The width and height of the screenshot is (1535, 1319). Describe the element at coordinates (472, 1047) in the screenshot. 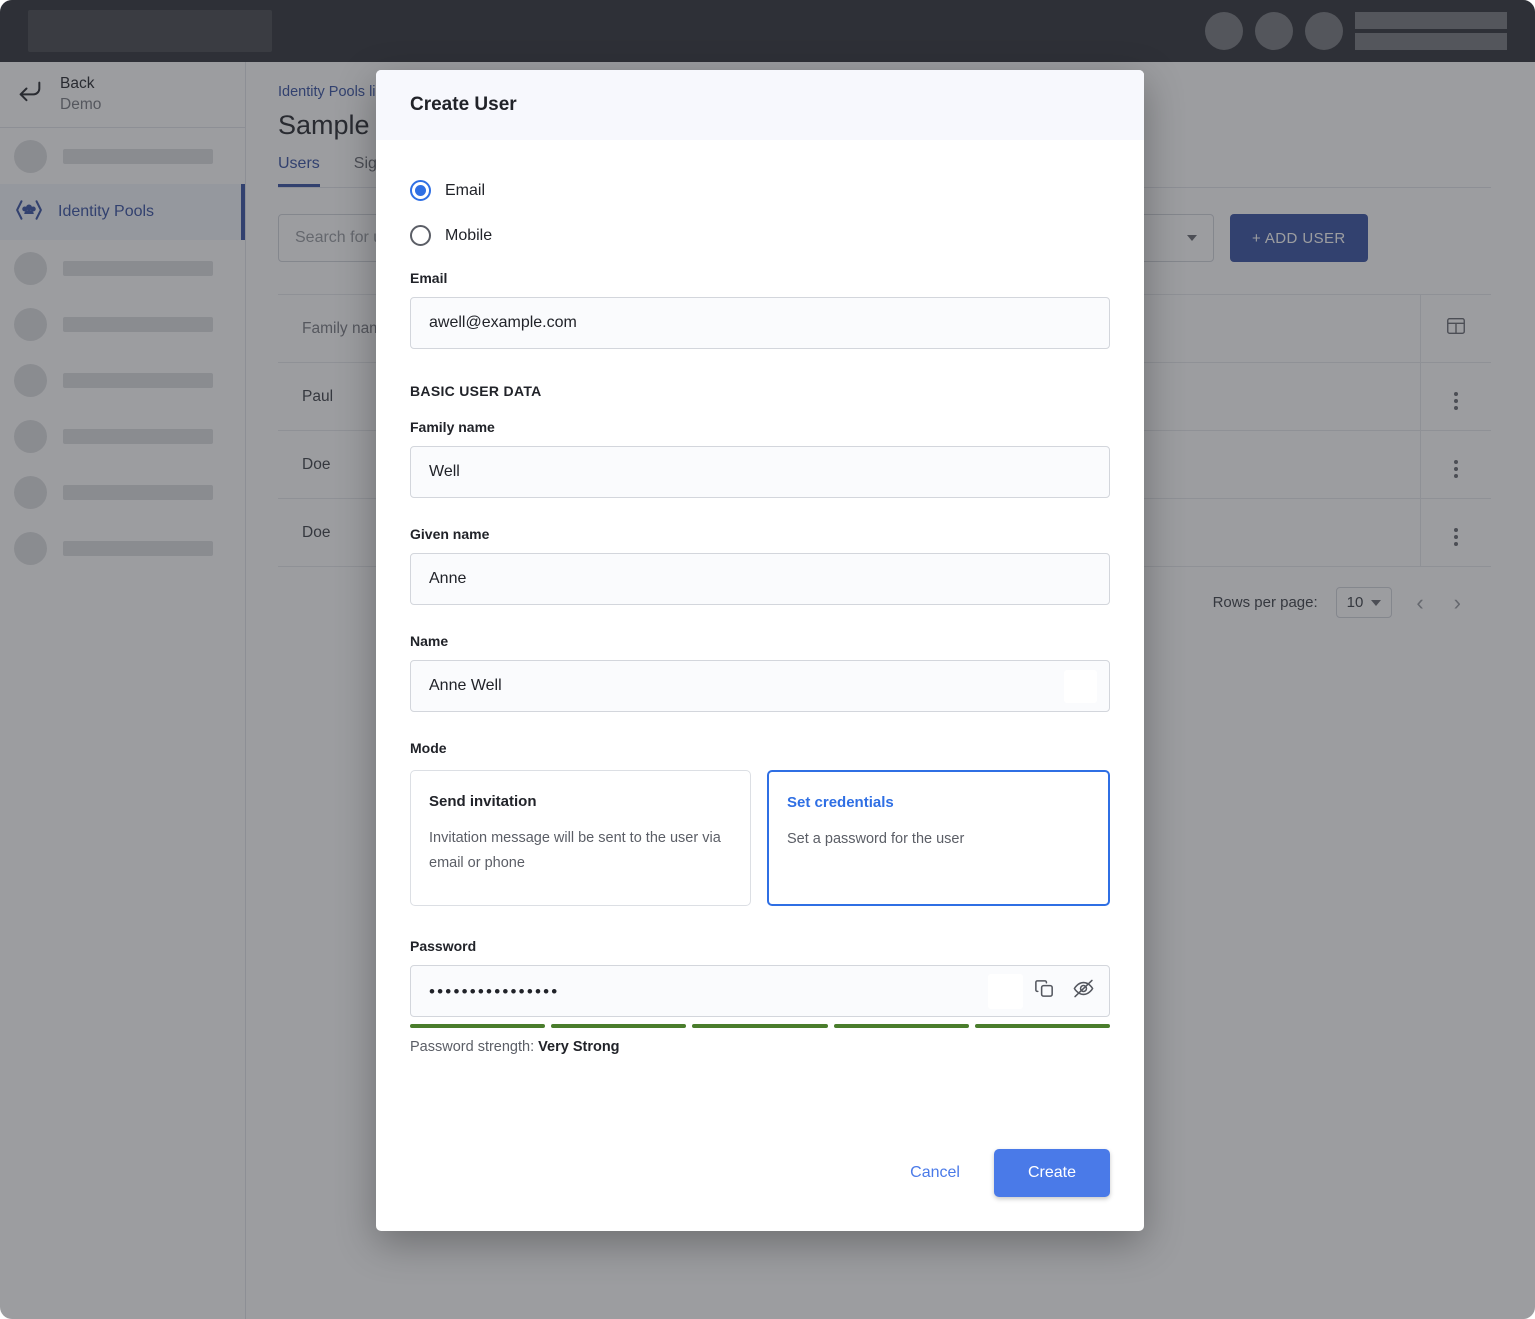

I see `password-strength-label: Password strength:` at that location.